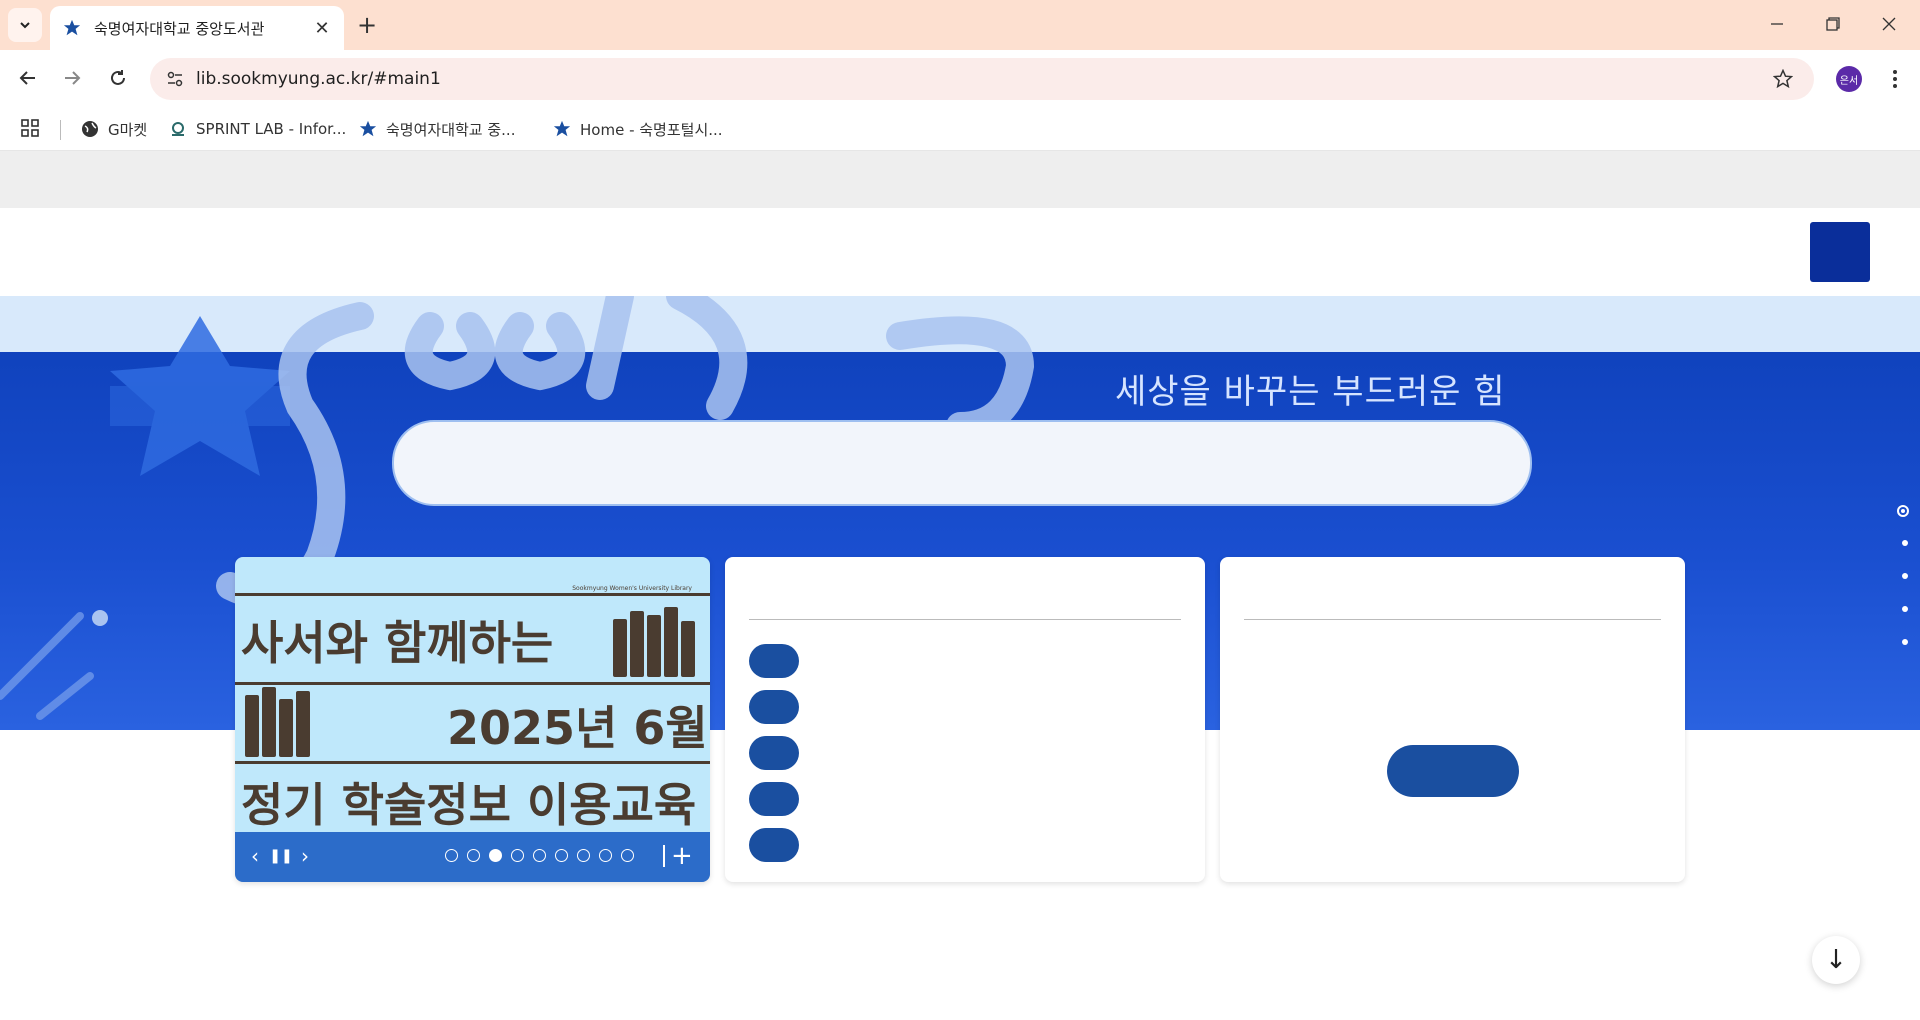  What do you see at coordinates (982, 79) in the screenshot?
I see `address-bar: lib.sookmyung.ac.kr/#main1` at bounding box center [982, 79].